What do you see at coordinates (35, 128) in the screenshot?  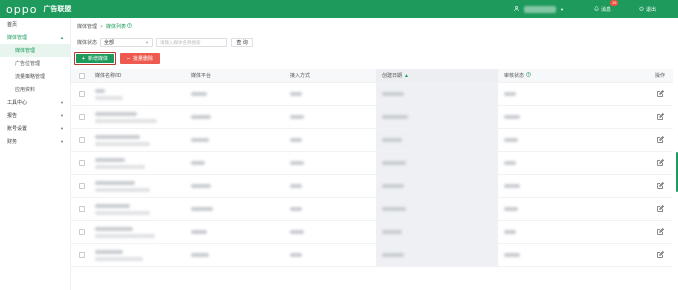 I see `sidebar-group-account: 账号设置 ▼` at bounding box center [35, 128].